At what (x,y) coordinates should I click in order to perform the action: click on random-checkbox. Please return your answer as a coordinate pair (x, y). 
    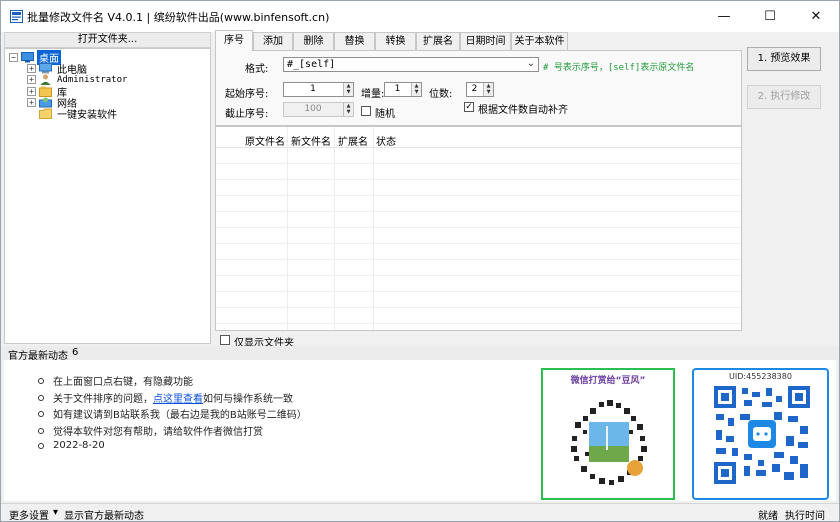
    Looking at the image, I should click on (366, 111).